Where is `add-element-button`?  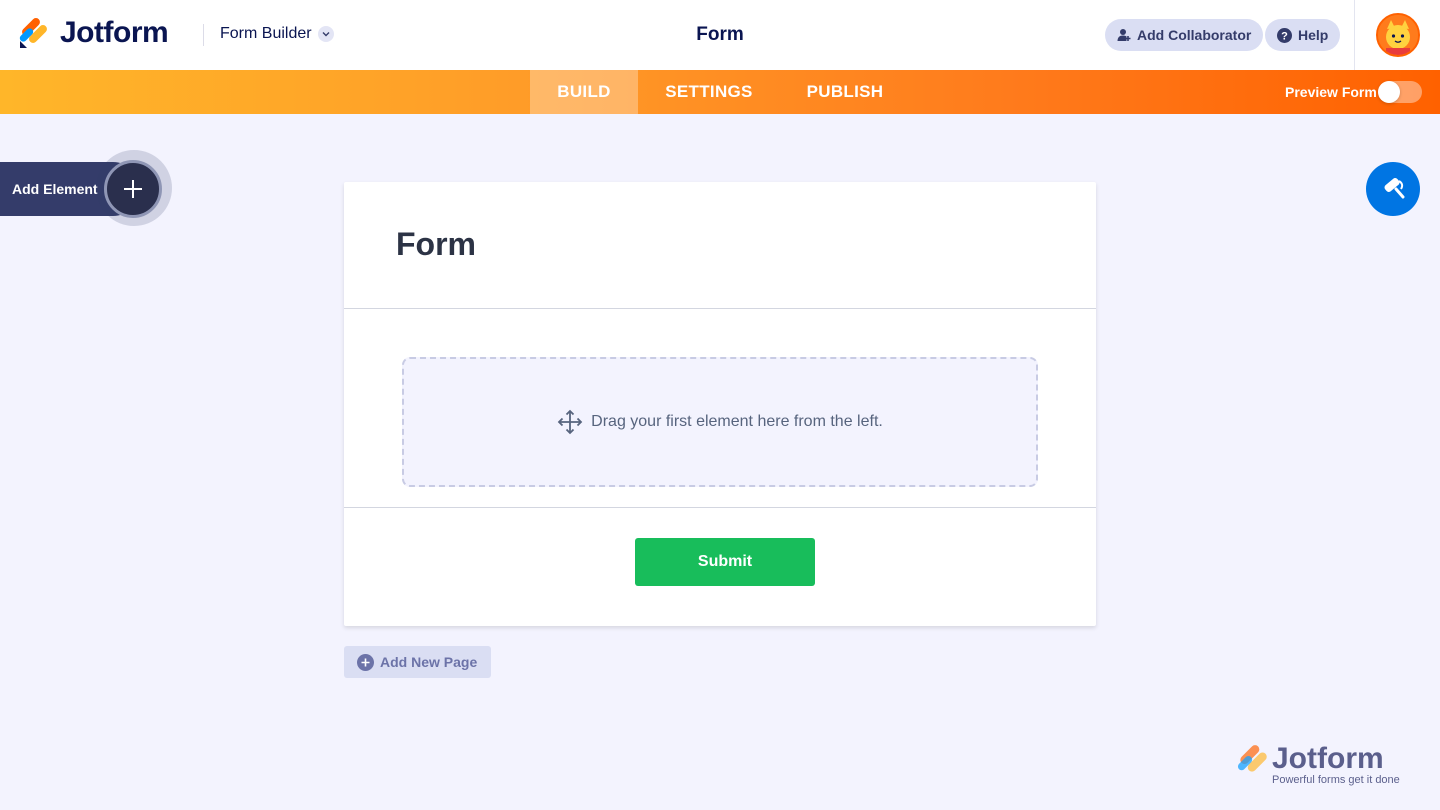 add-element-button is located at coordinates (133, 189).